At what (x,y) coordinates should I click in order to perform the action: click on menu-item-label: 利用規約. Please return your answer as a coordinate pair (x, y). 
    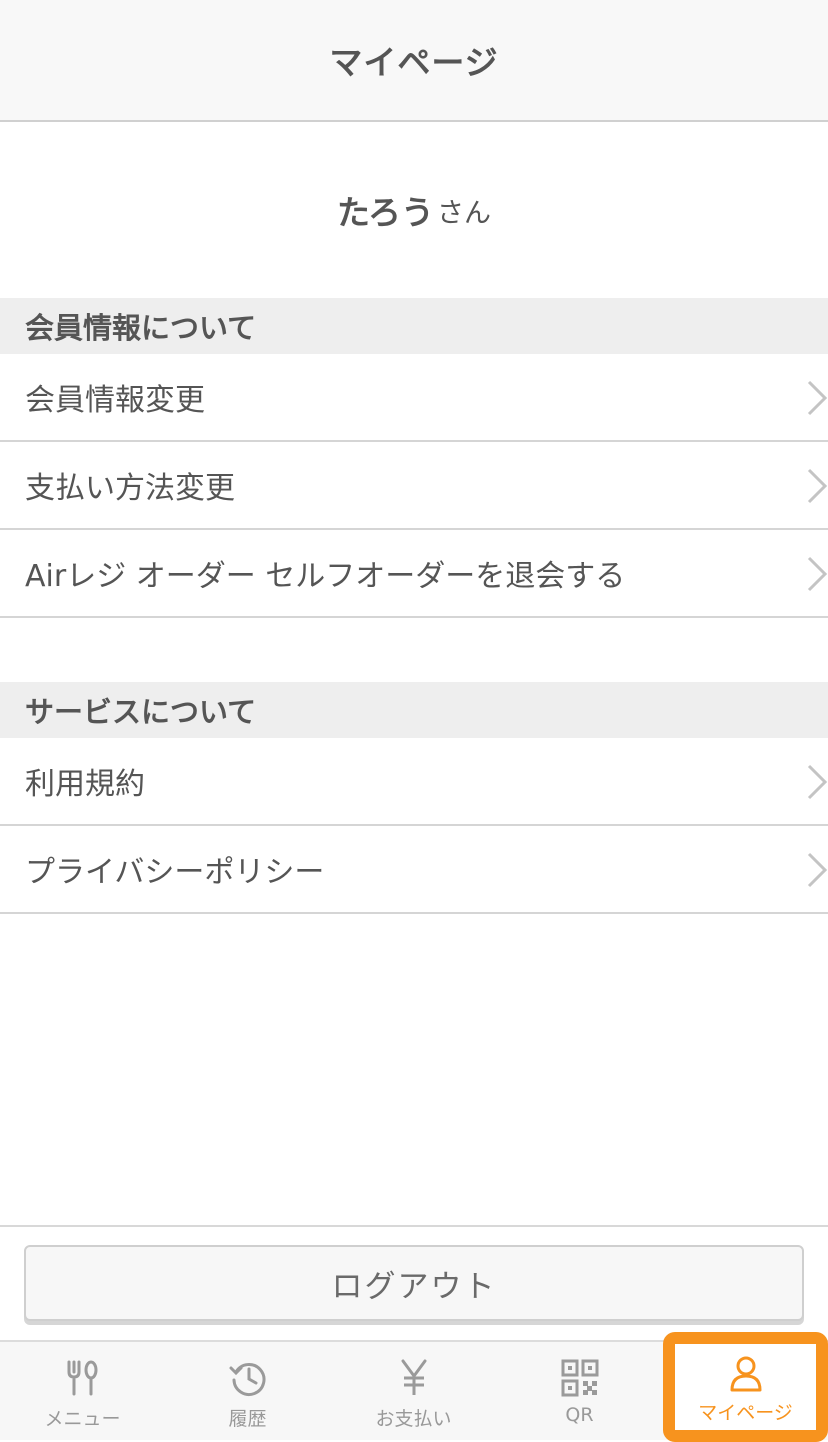
    Looking at the image, I should click on (85, 784).